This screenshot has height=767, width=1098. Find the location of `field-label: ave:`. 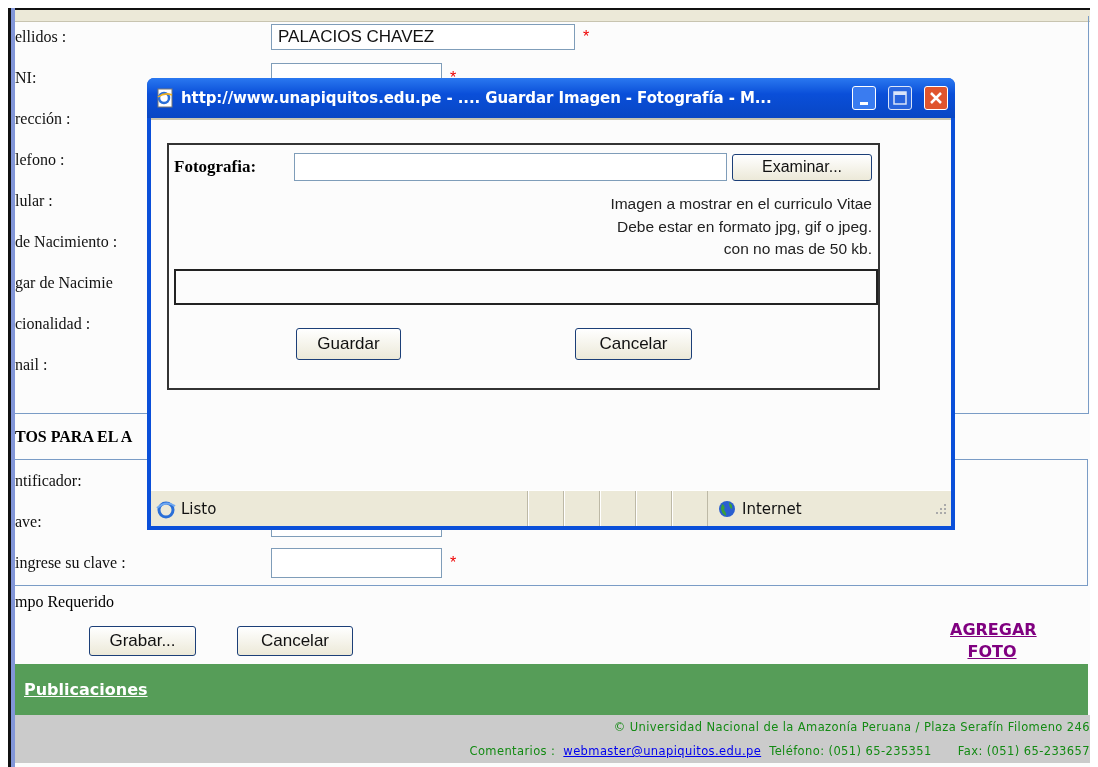

field-label: ave: is located at coordinates (28, 521).